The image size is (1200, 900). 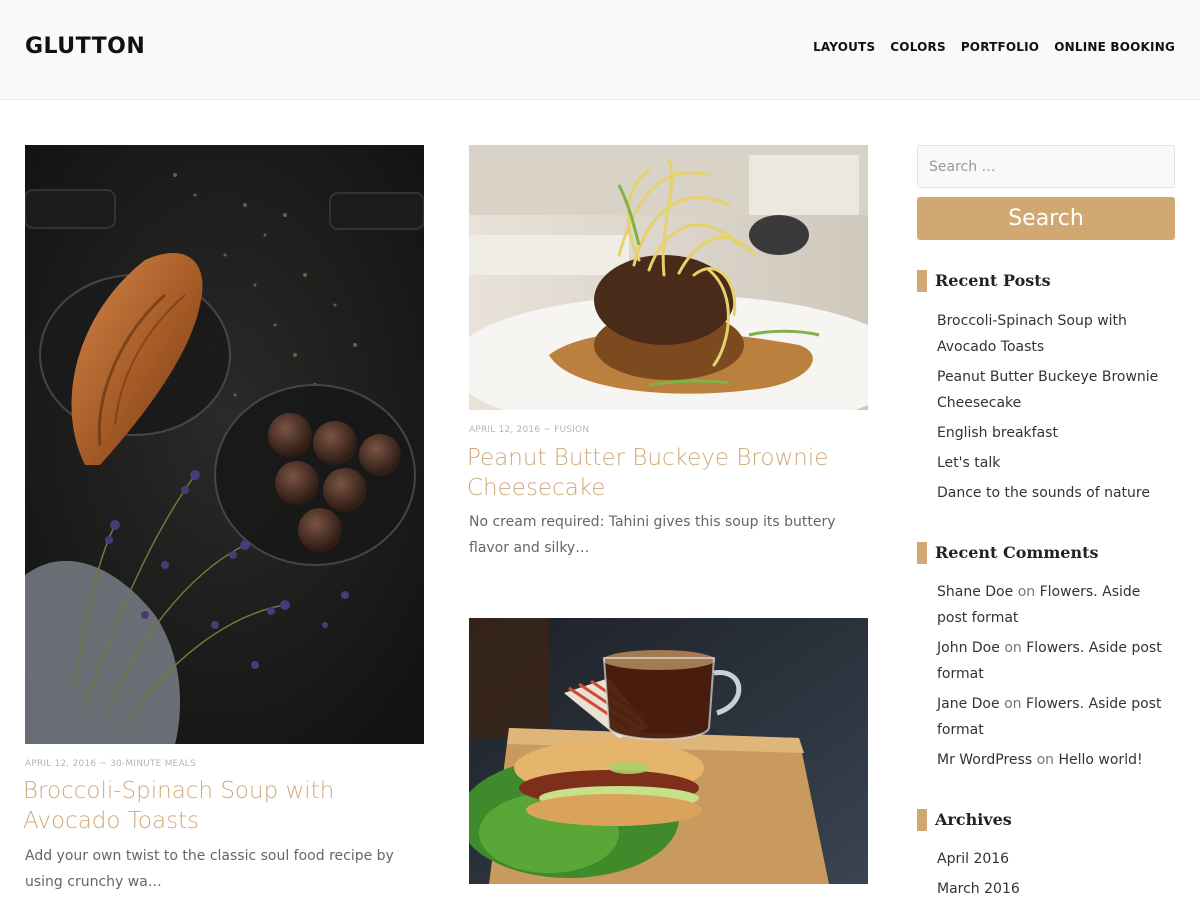 I want to click on site-title: GLUTTON, so click(x=85, y=46).